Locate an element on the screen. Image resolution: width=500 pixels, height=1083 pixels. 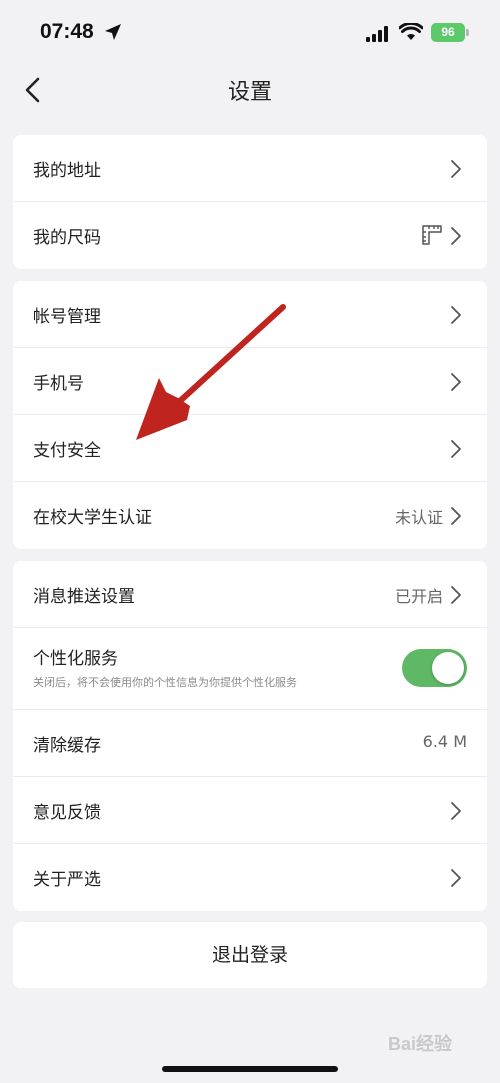
battery-icon: 96 is located at coordinates (448, 32).